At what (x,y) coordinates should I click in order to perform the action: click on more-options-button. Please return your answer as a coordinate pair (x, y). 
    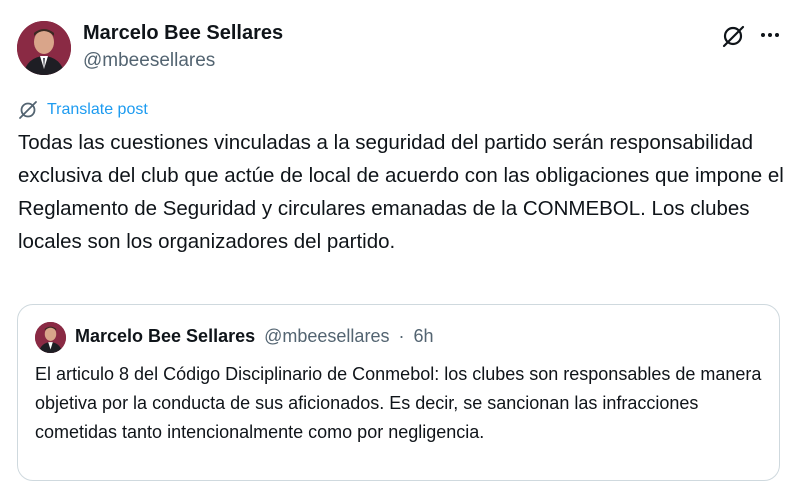
    Looking at the image, I should click on (770, 36).